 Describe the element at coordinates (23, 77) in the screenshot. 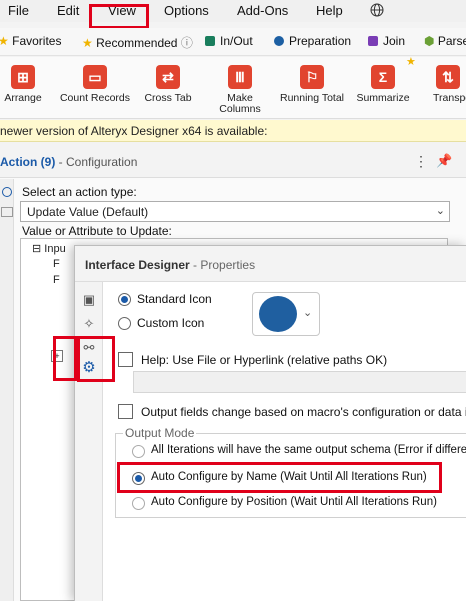

I see `arrange-icon: ⊞` at that location.